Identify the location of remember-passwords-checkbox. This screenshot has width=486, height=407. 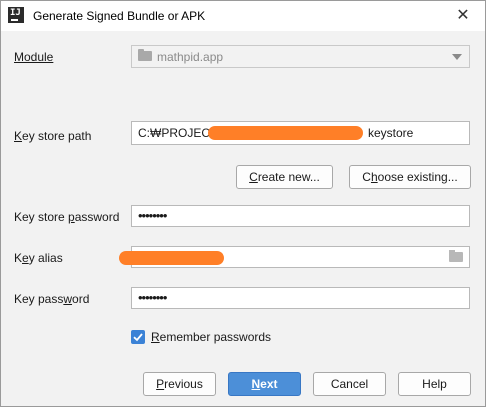
(138, 337).